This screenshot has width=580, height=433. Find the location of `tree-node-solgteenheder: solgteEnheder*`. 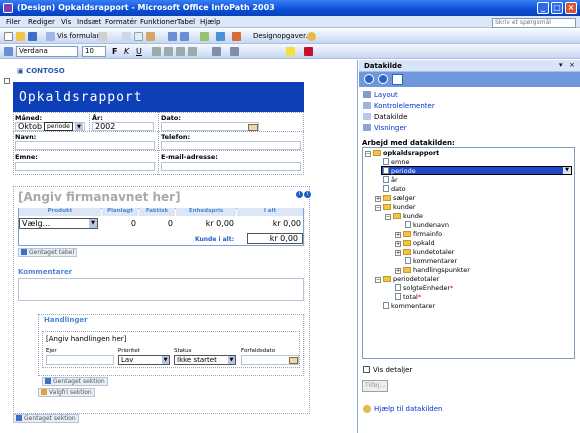

tree-node-solgteenheder: solgteEnheder* is located at coordinates (424, 288).